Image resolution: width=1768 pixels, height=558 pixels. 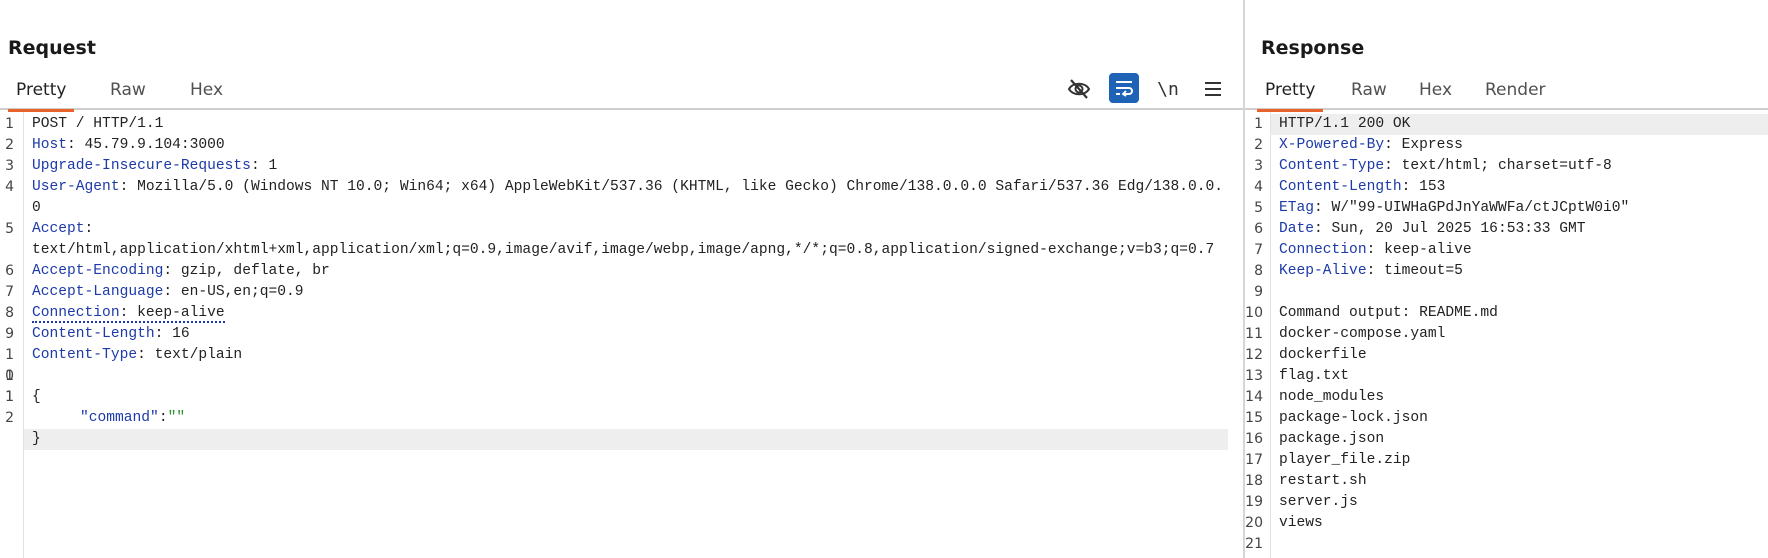 I want to click on response-line: 14 node_modules, so click(x=1315, y=397).